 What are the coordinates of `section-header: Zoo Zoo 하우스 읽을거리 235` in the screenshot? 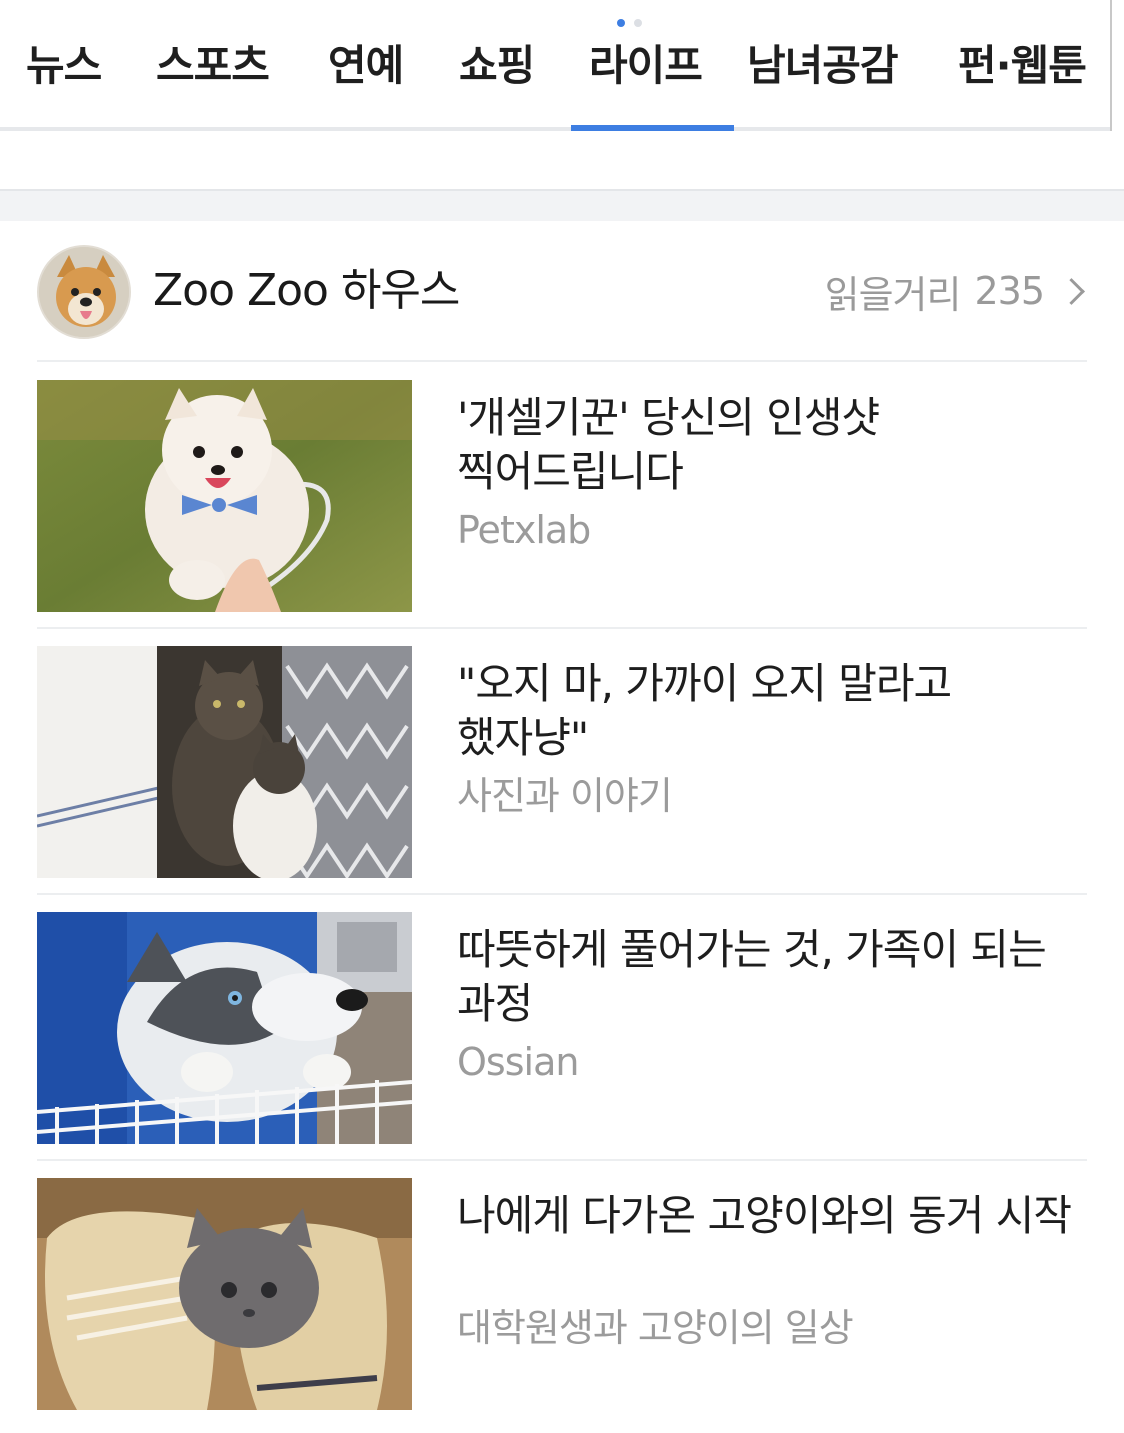 It's located at (562, 293).